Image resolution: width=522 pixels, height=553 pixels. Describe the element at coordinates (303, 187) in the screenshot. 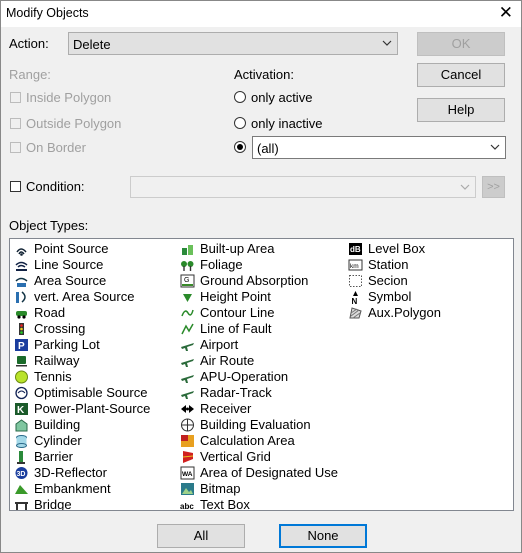

I see `condition-dropdown` at that location.